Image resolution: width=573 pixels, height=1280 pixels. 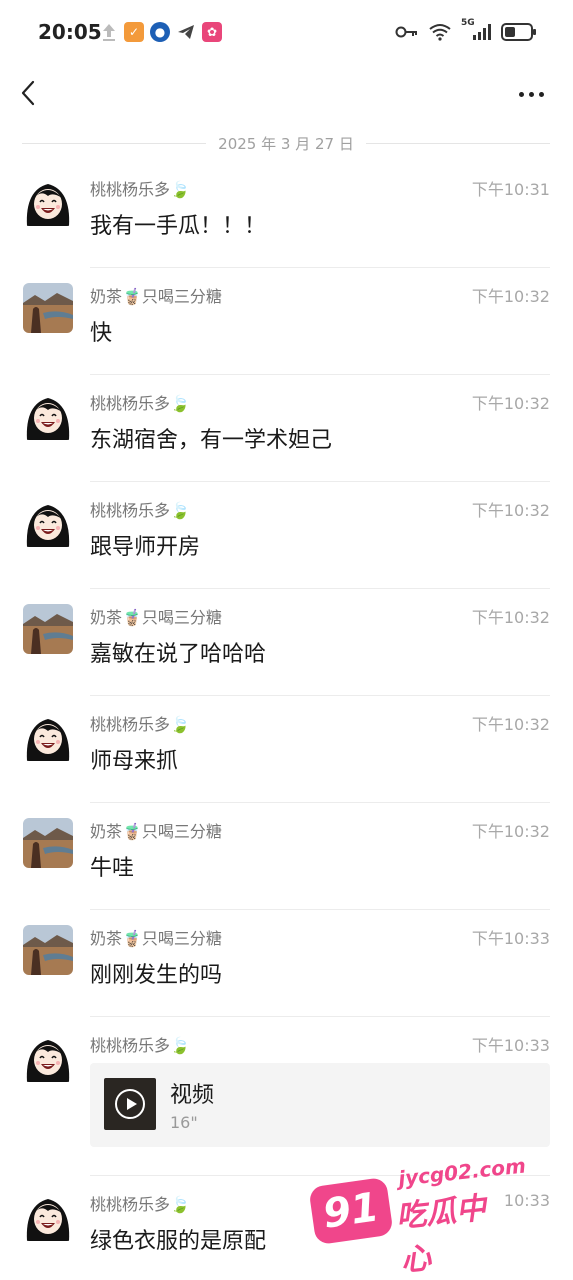 What do you see at coordinates (186, 32) in the screenshot?
I see `telegram-icon` at bounding box center [186, 32].